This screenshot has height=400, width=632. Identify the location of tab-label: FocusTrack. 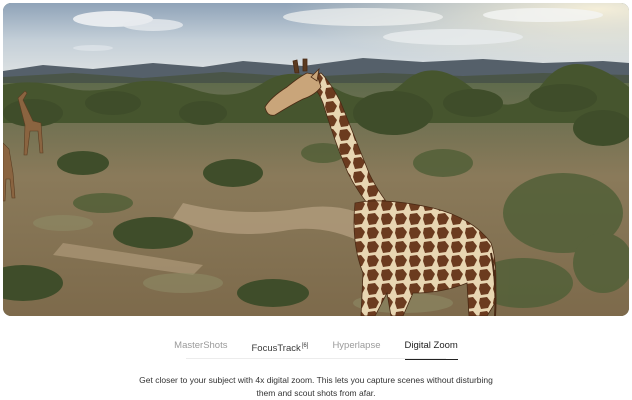
(276, 348).